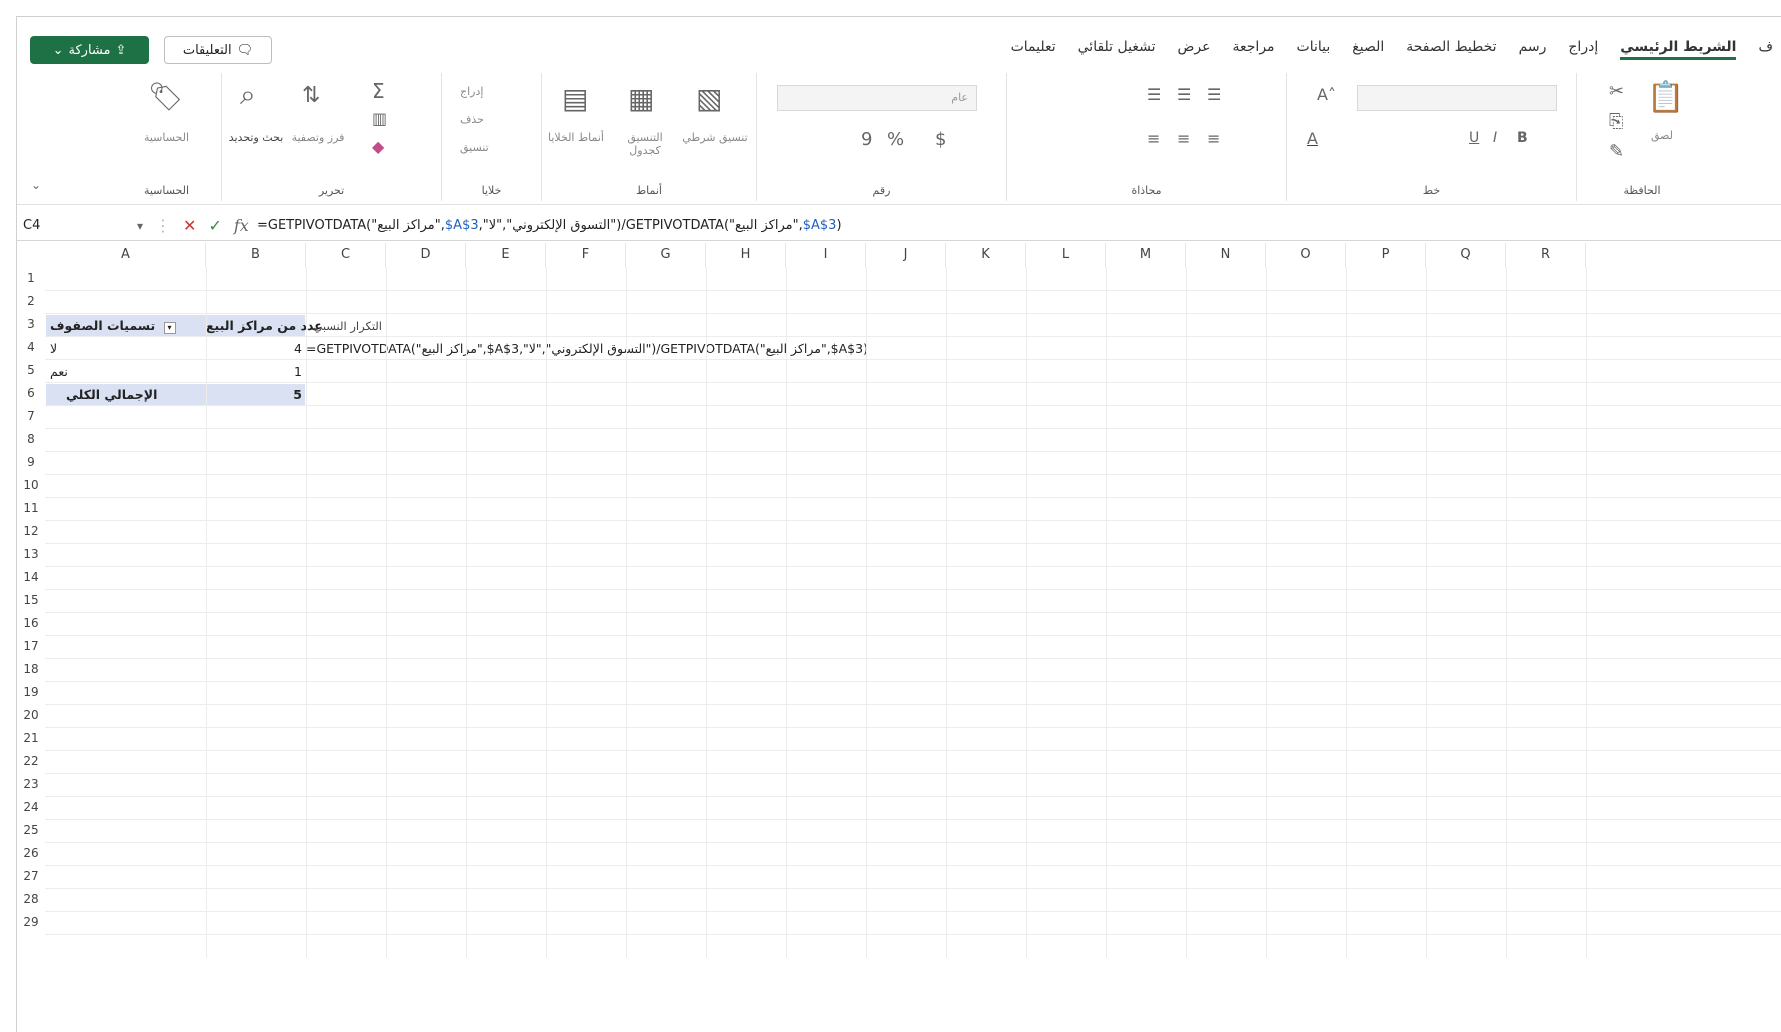 This screenshot has width=1781, height=1032. I want to click on row-header-26: 26, so click(31, 853).